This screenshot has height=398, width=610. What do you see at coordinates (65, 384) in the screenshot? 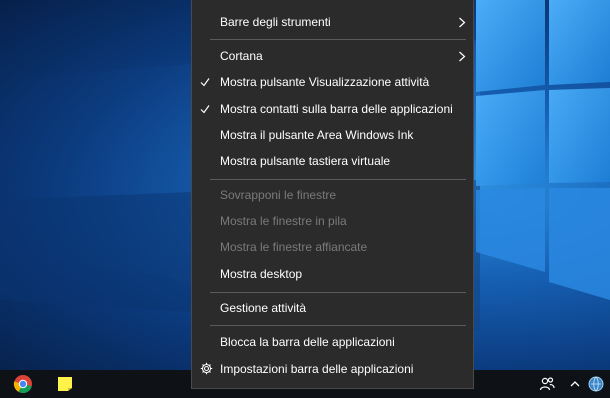
I see `sticky-notes-icon` at bounding box center [65, 384].